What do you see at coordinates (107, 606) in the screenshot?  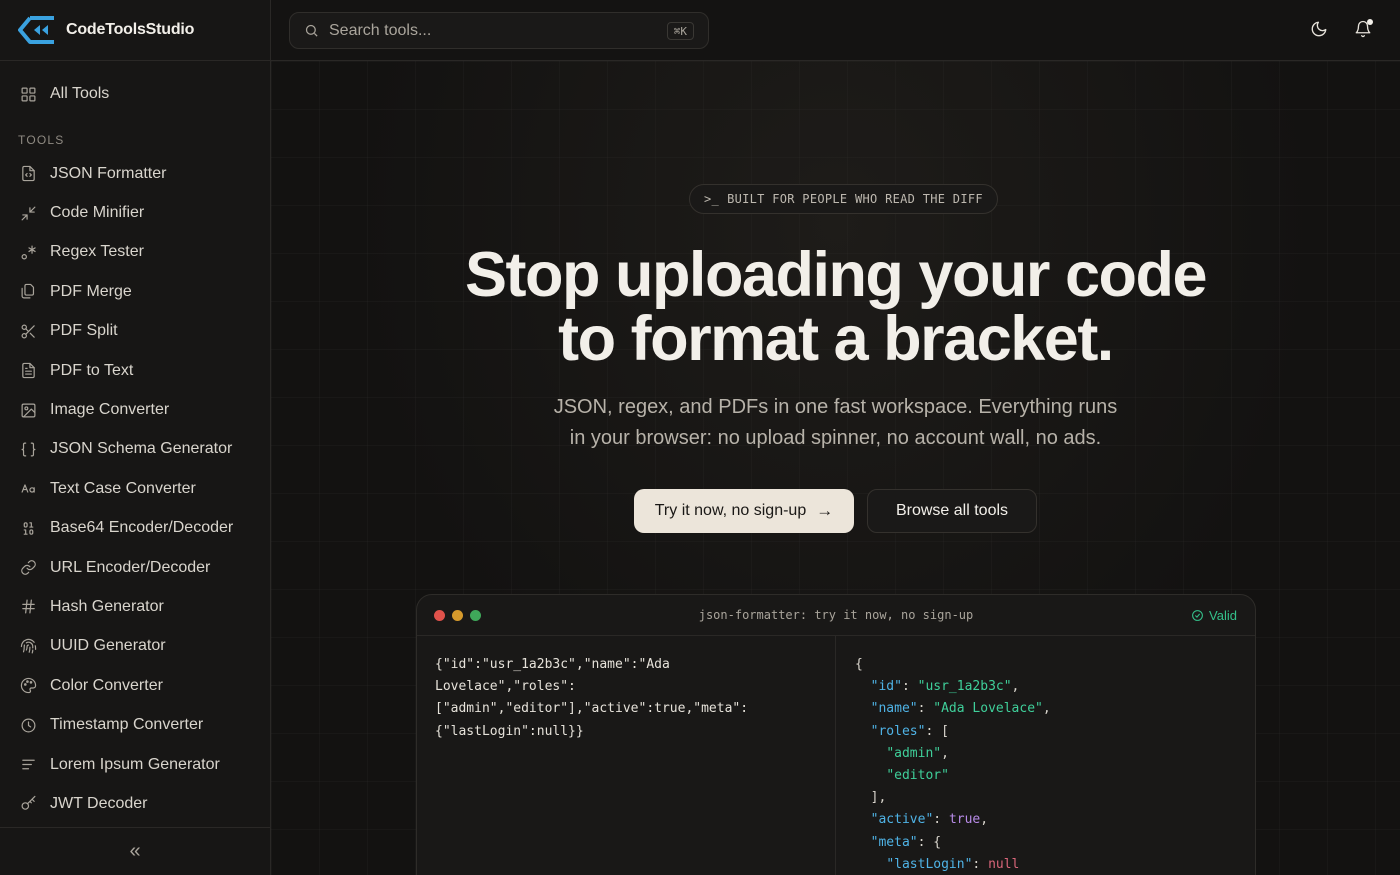 I see `sidebar-item-label: Hash Generator` at bounding box center [107, 606].